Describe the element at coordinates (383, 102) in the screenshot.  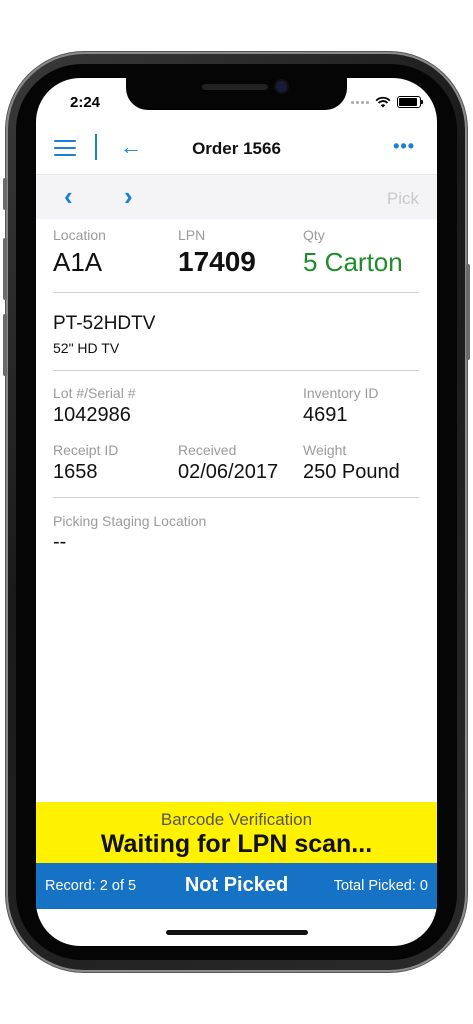
I see `wifi-icon` at that location.